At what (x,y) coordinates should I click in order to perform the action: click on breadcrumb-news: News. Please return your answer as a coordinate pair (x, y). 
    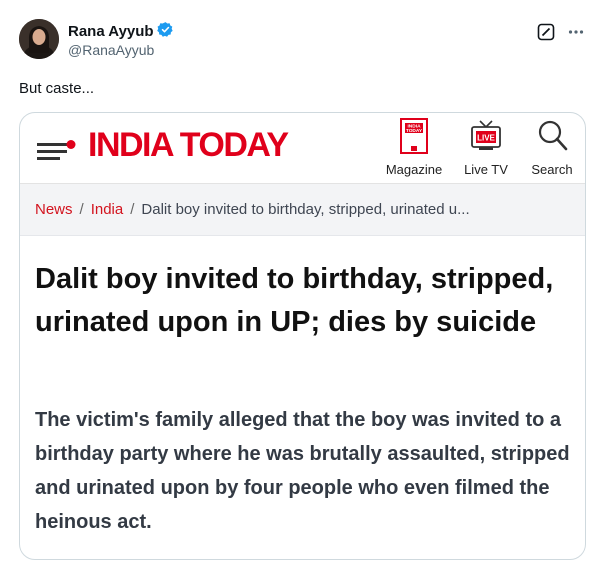
    Looking at the image, I should click on (54, 209).